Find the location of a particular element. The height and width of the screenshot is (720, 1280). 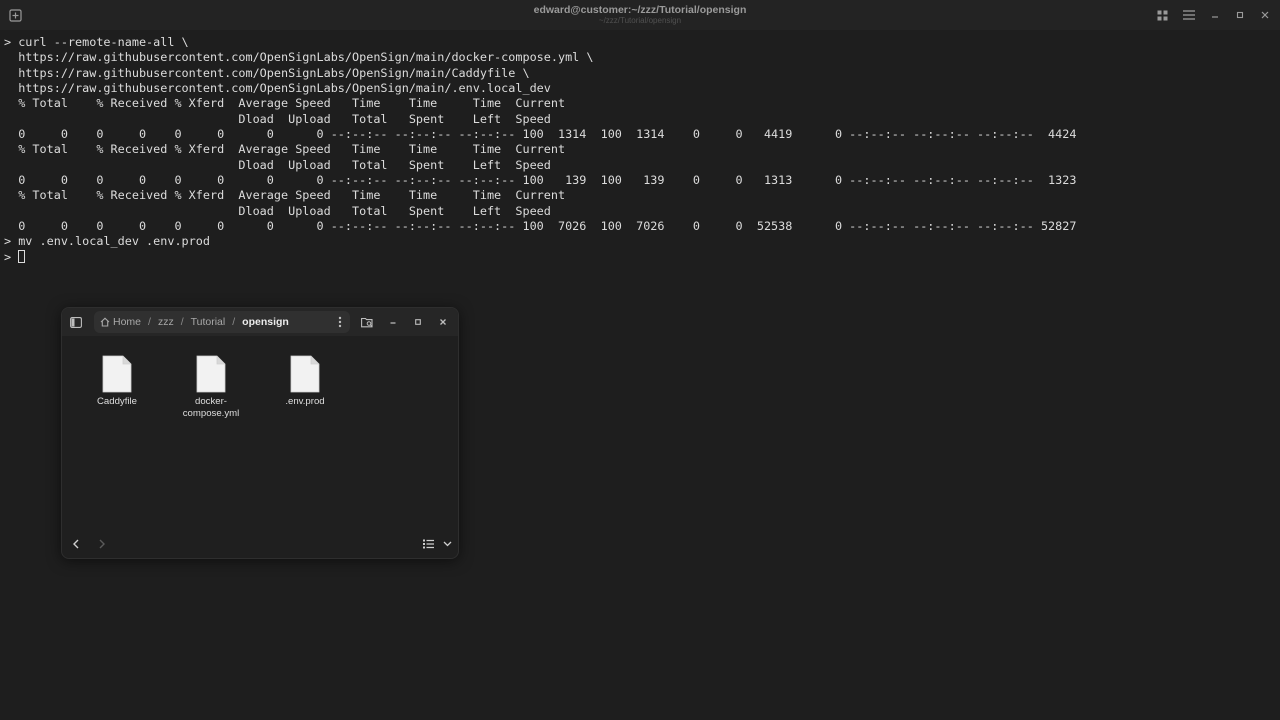

file-item-caddyfile: Caddyfile is located at coordinates (117, 381).